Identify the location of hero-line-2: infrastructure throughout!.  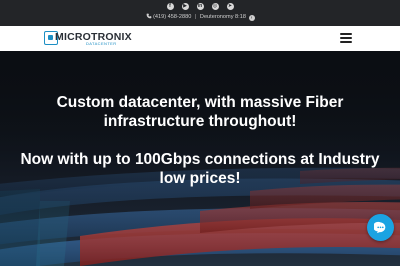
(200, 121).